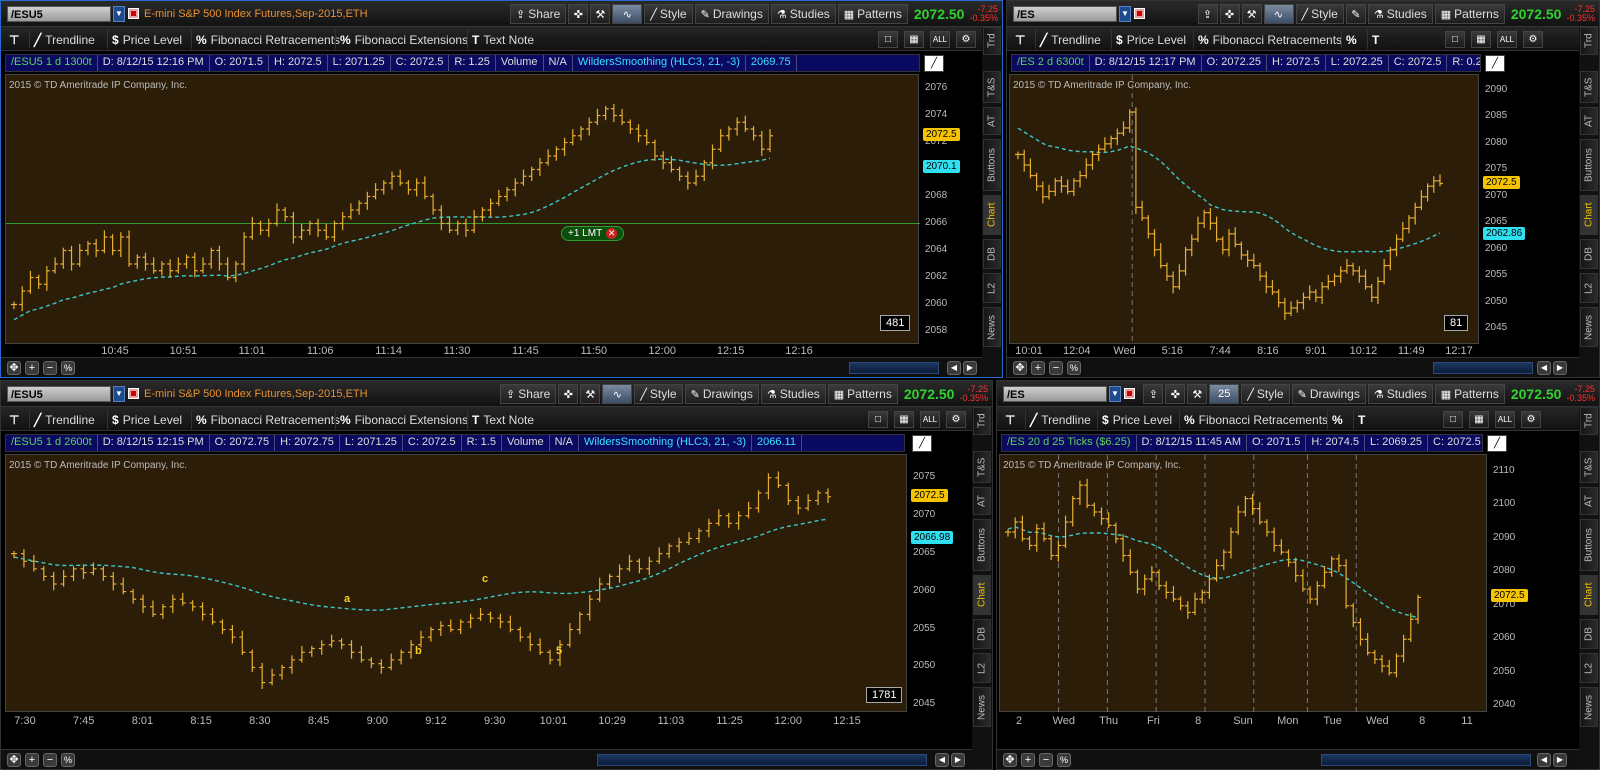 This screenshot has height=770, width=1600. Describe the element at coordinates (954, 368) in the screenshot. I see `scroll-left-button: ◀` at that location.